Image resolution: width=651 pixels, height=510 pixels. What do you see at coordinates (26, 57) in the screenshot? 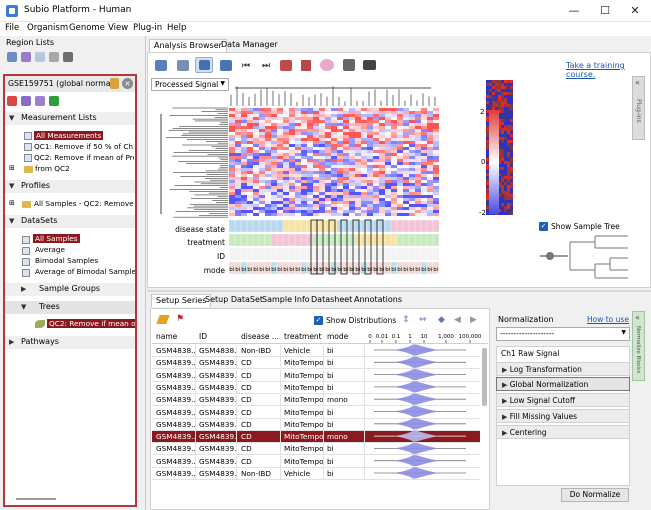
I see `down-arrow-icon` at bounding box center [26, 57].